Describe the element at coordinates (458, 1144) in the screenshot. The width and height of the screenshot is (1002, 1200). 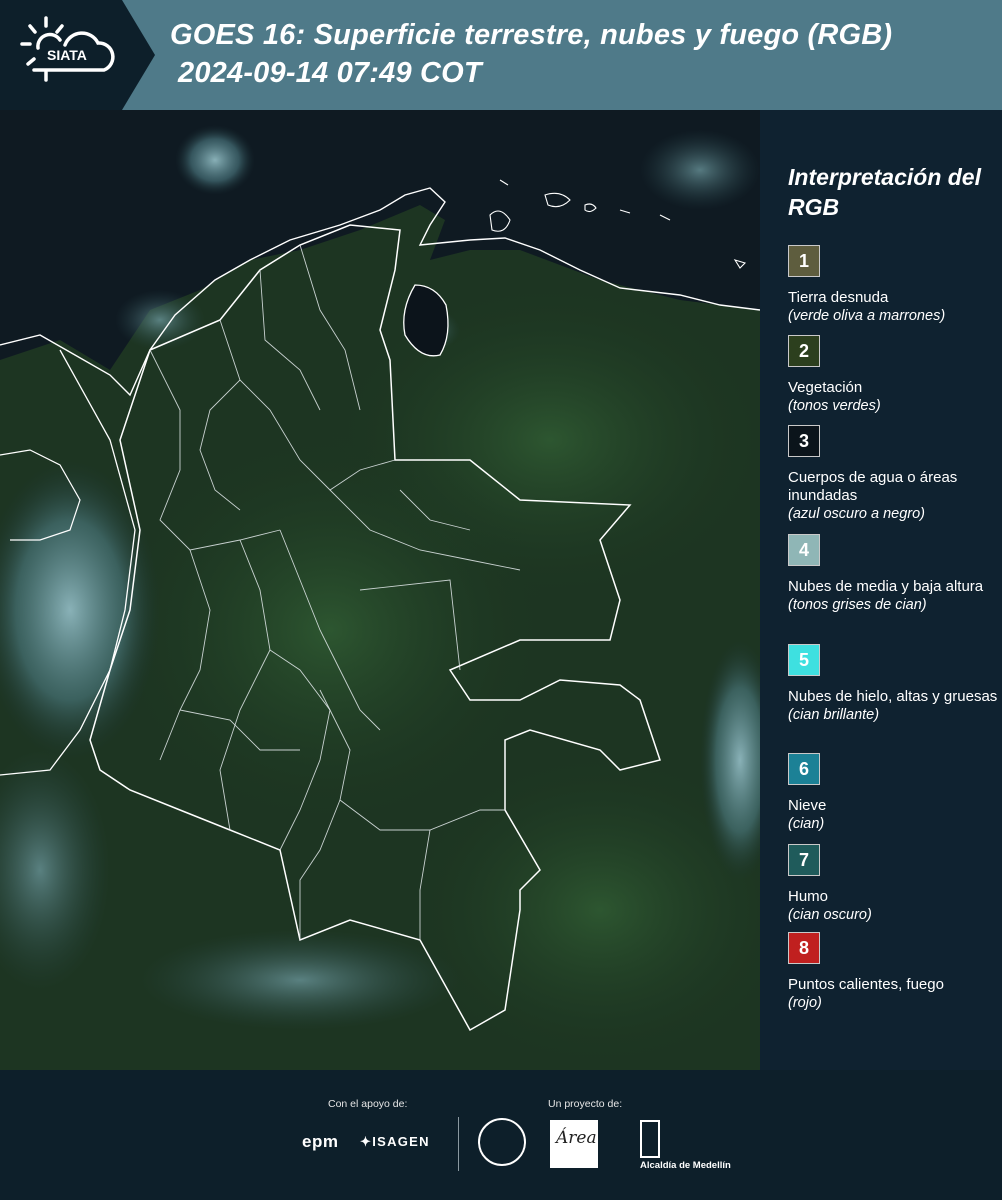
I see `footer-divider` at that location.